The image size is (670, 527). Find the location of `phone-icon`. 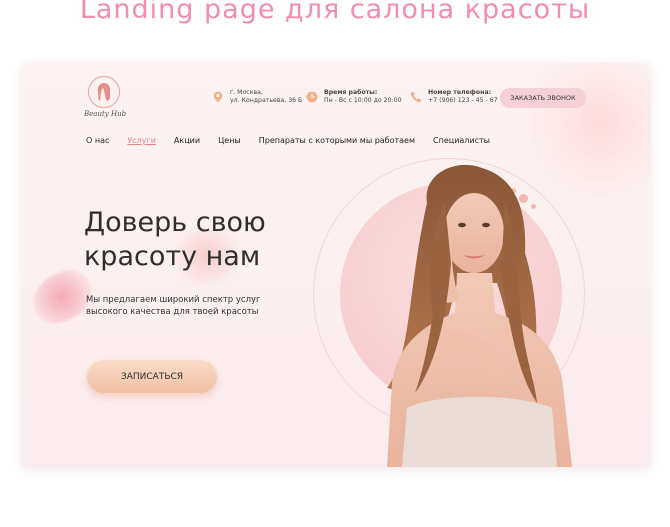

phone-icon is located at coordinates (416, 97).